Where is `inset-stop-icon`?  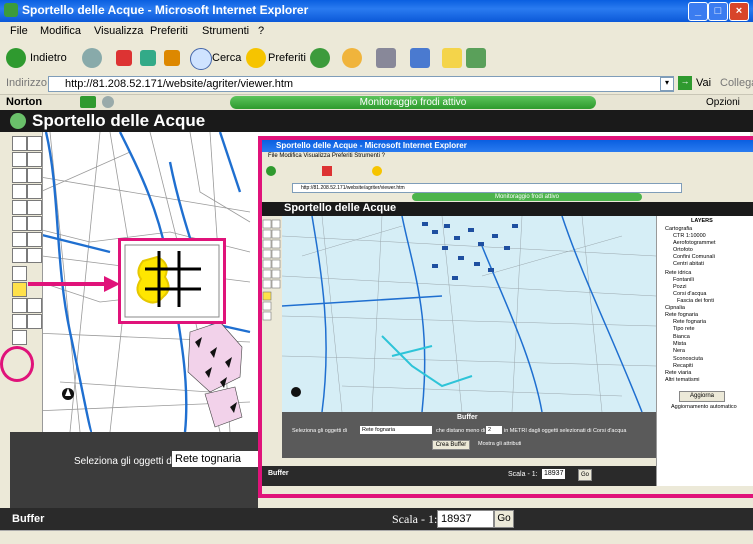
inset-stop-icon is located at coordinates (327, 171).